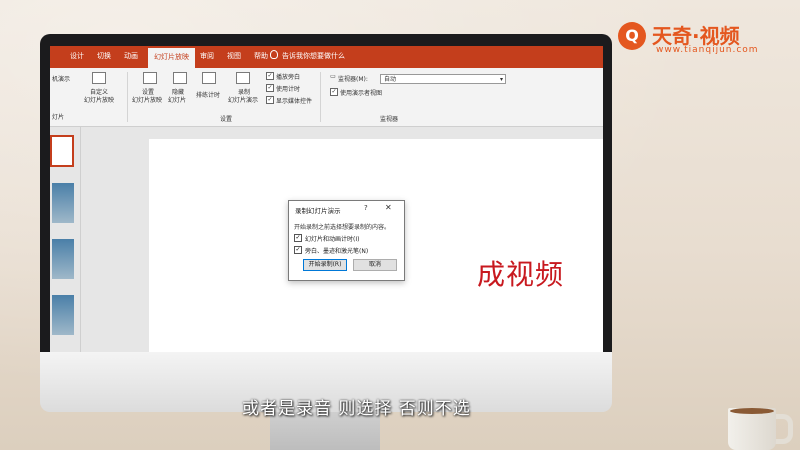  I want to click on group-start-slideshow-label: 灯片, so click(58, 117).